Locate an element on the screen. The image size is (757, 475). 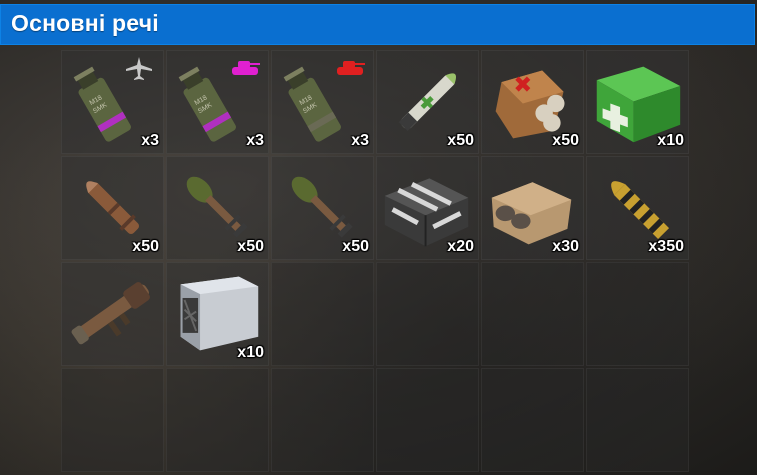
slot-medical-rocket: x50 is located at coordinates (427, 102).